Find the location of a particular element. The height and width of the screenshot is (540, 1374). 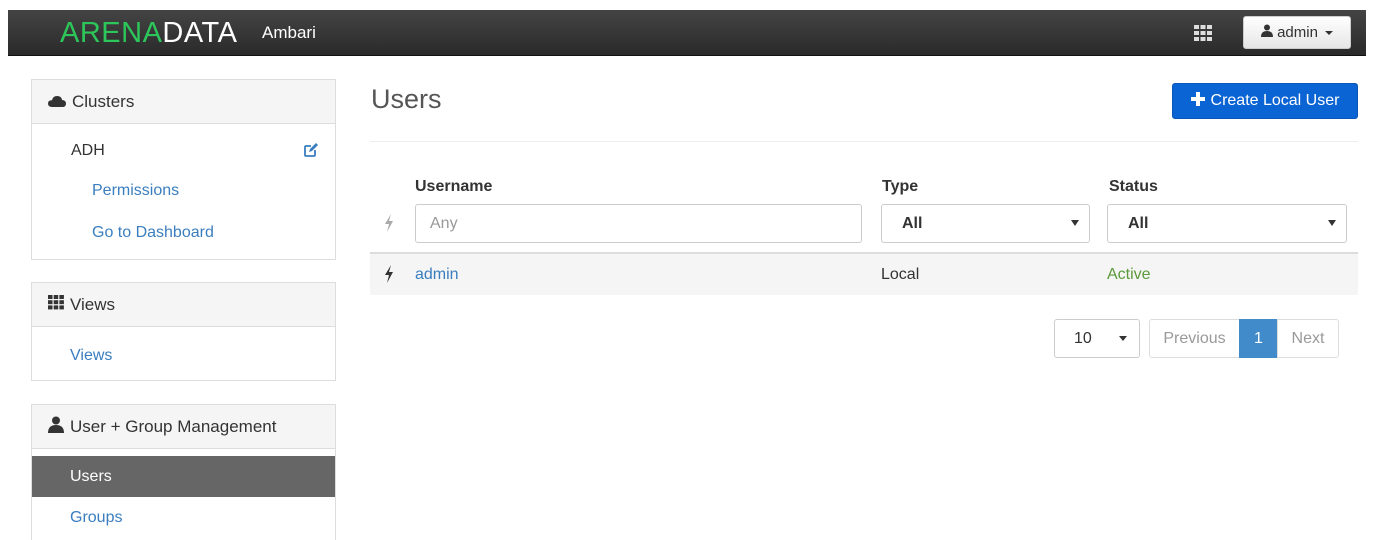

pagination: Previous 1 Next is located at coordinates (1244, 338).